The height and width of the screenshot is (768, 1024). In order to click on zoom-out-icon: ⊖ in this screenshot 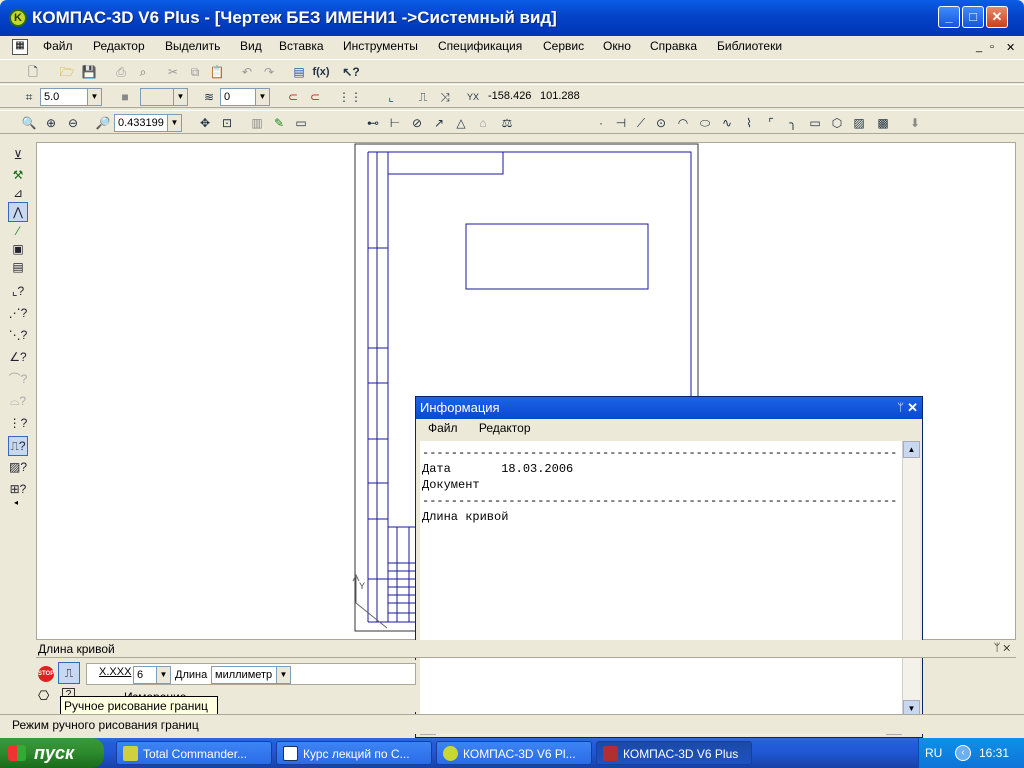, I will do `click(73, 123)`.